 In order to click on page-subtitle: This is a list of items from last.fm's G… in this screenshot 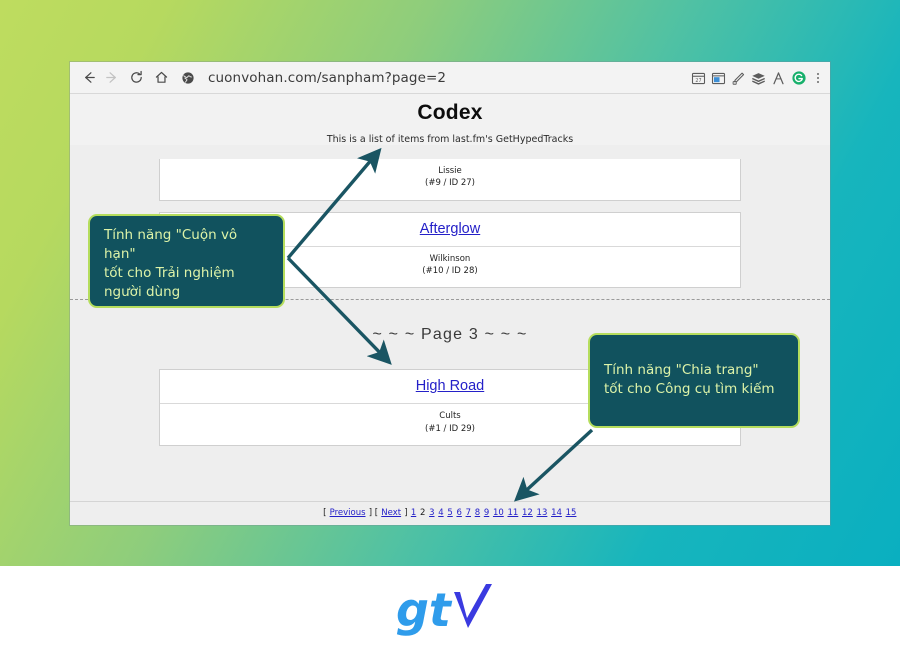, I will do `click(450, 139)`.